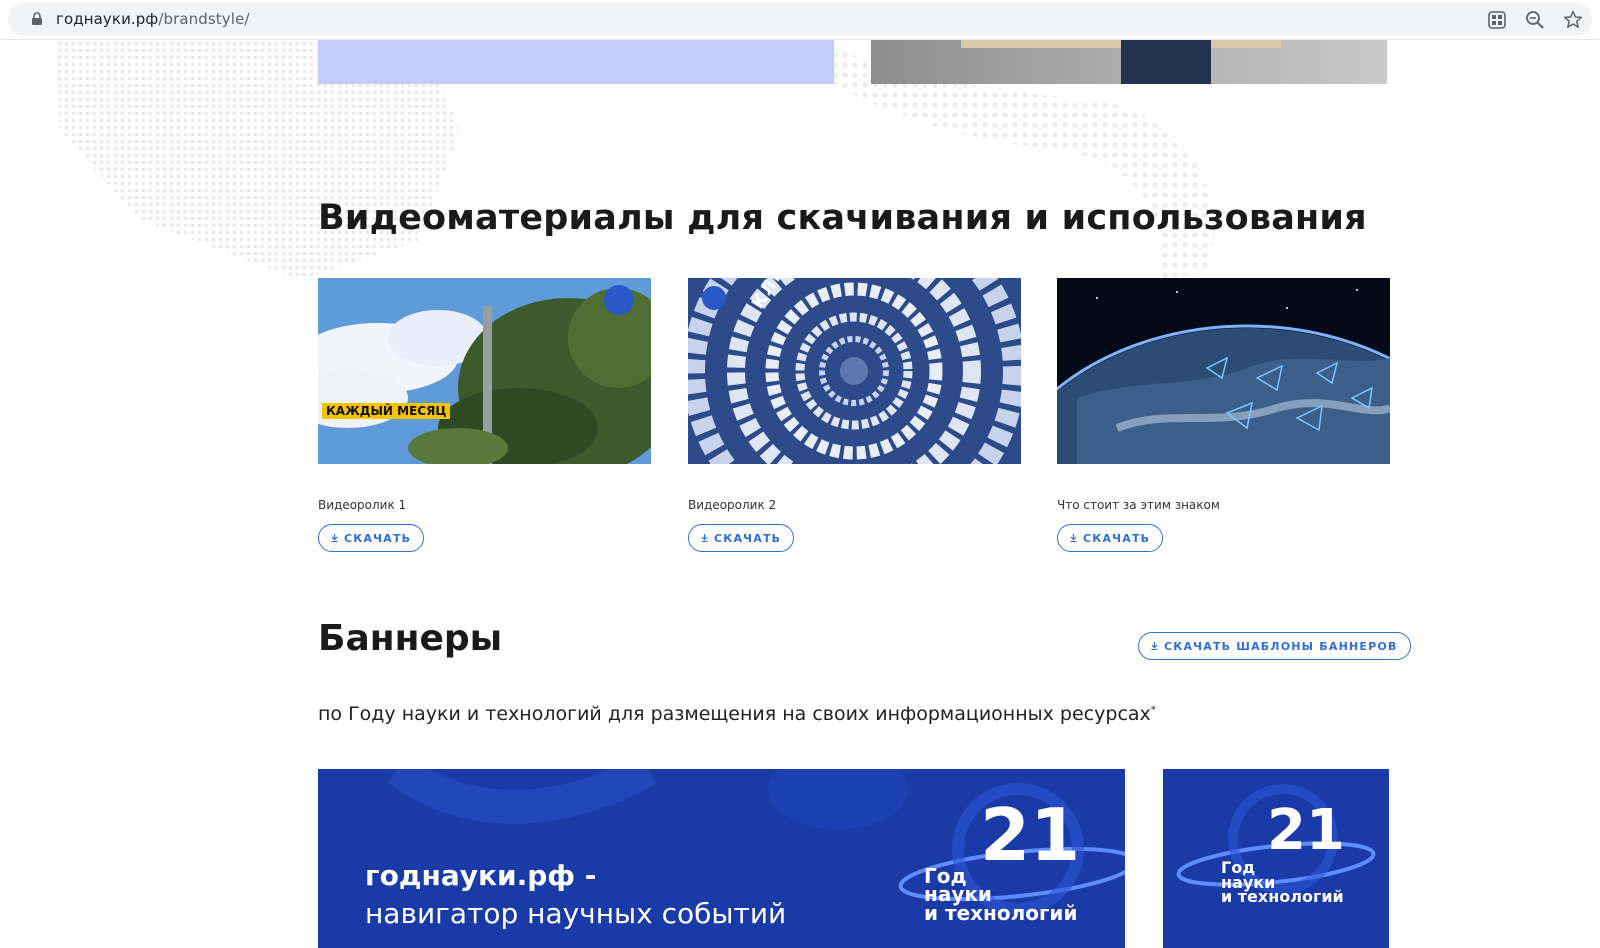  I want to click on top-image-right, so click(1129, 62).